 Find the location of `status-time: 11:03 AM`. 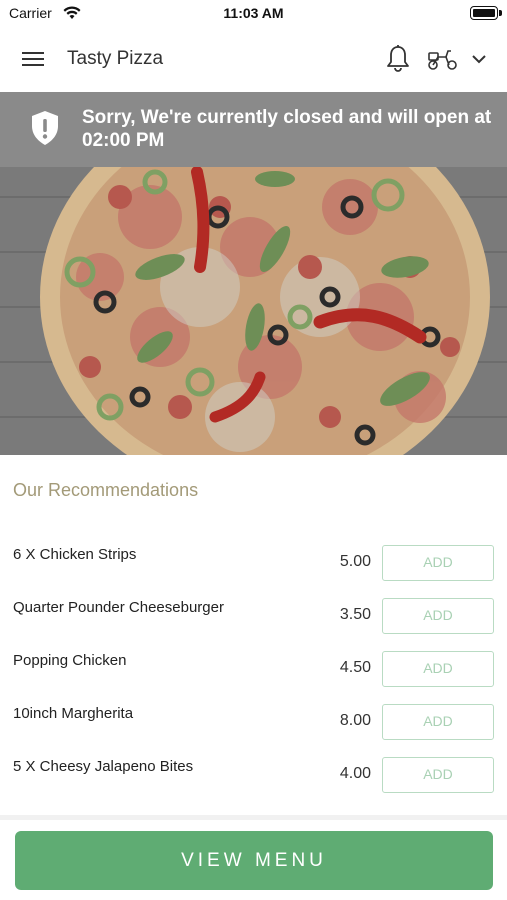

status-time: 11:03 AM is located at coordinates (253, 13).